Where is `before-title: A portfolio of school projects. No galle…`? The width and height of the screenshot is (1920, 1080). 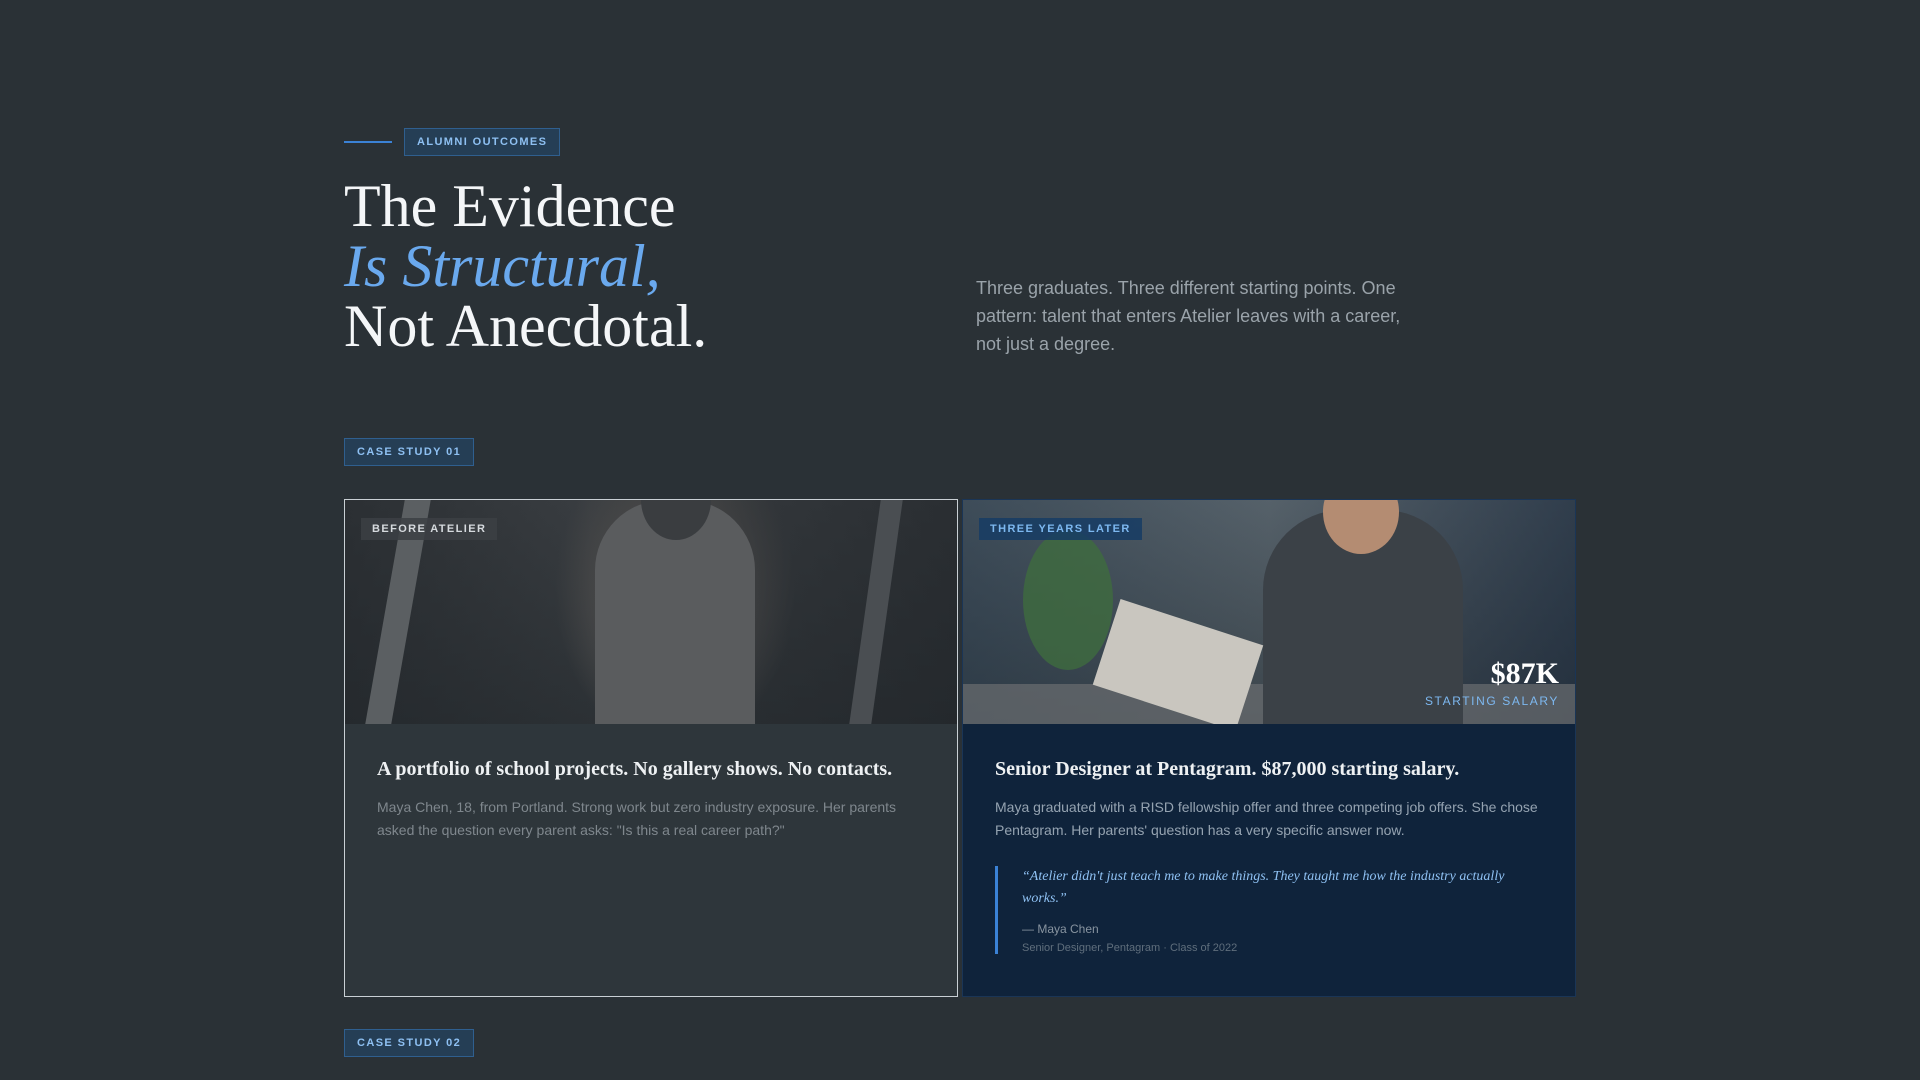 before-title: A portfolio of school projects. No galle… is located at coordinates (635, 769).